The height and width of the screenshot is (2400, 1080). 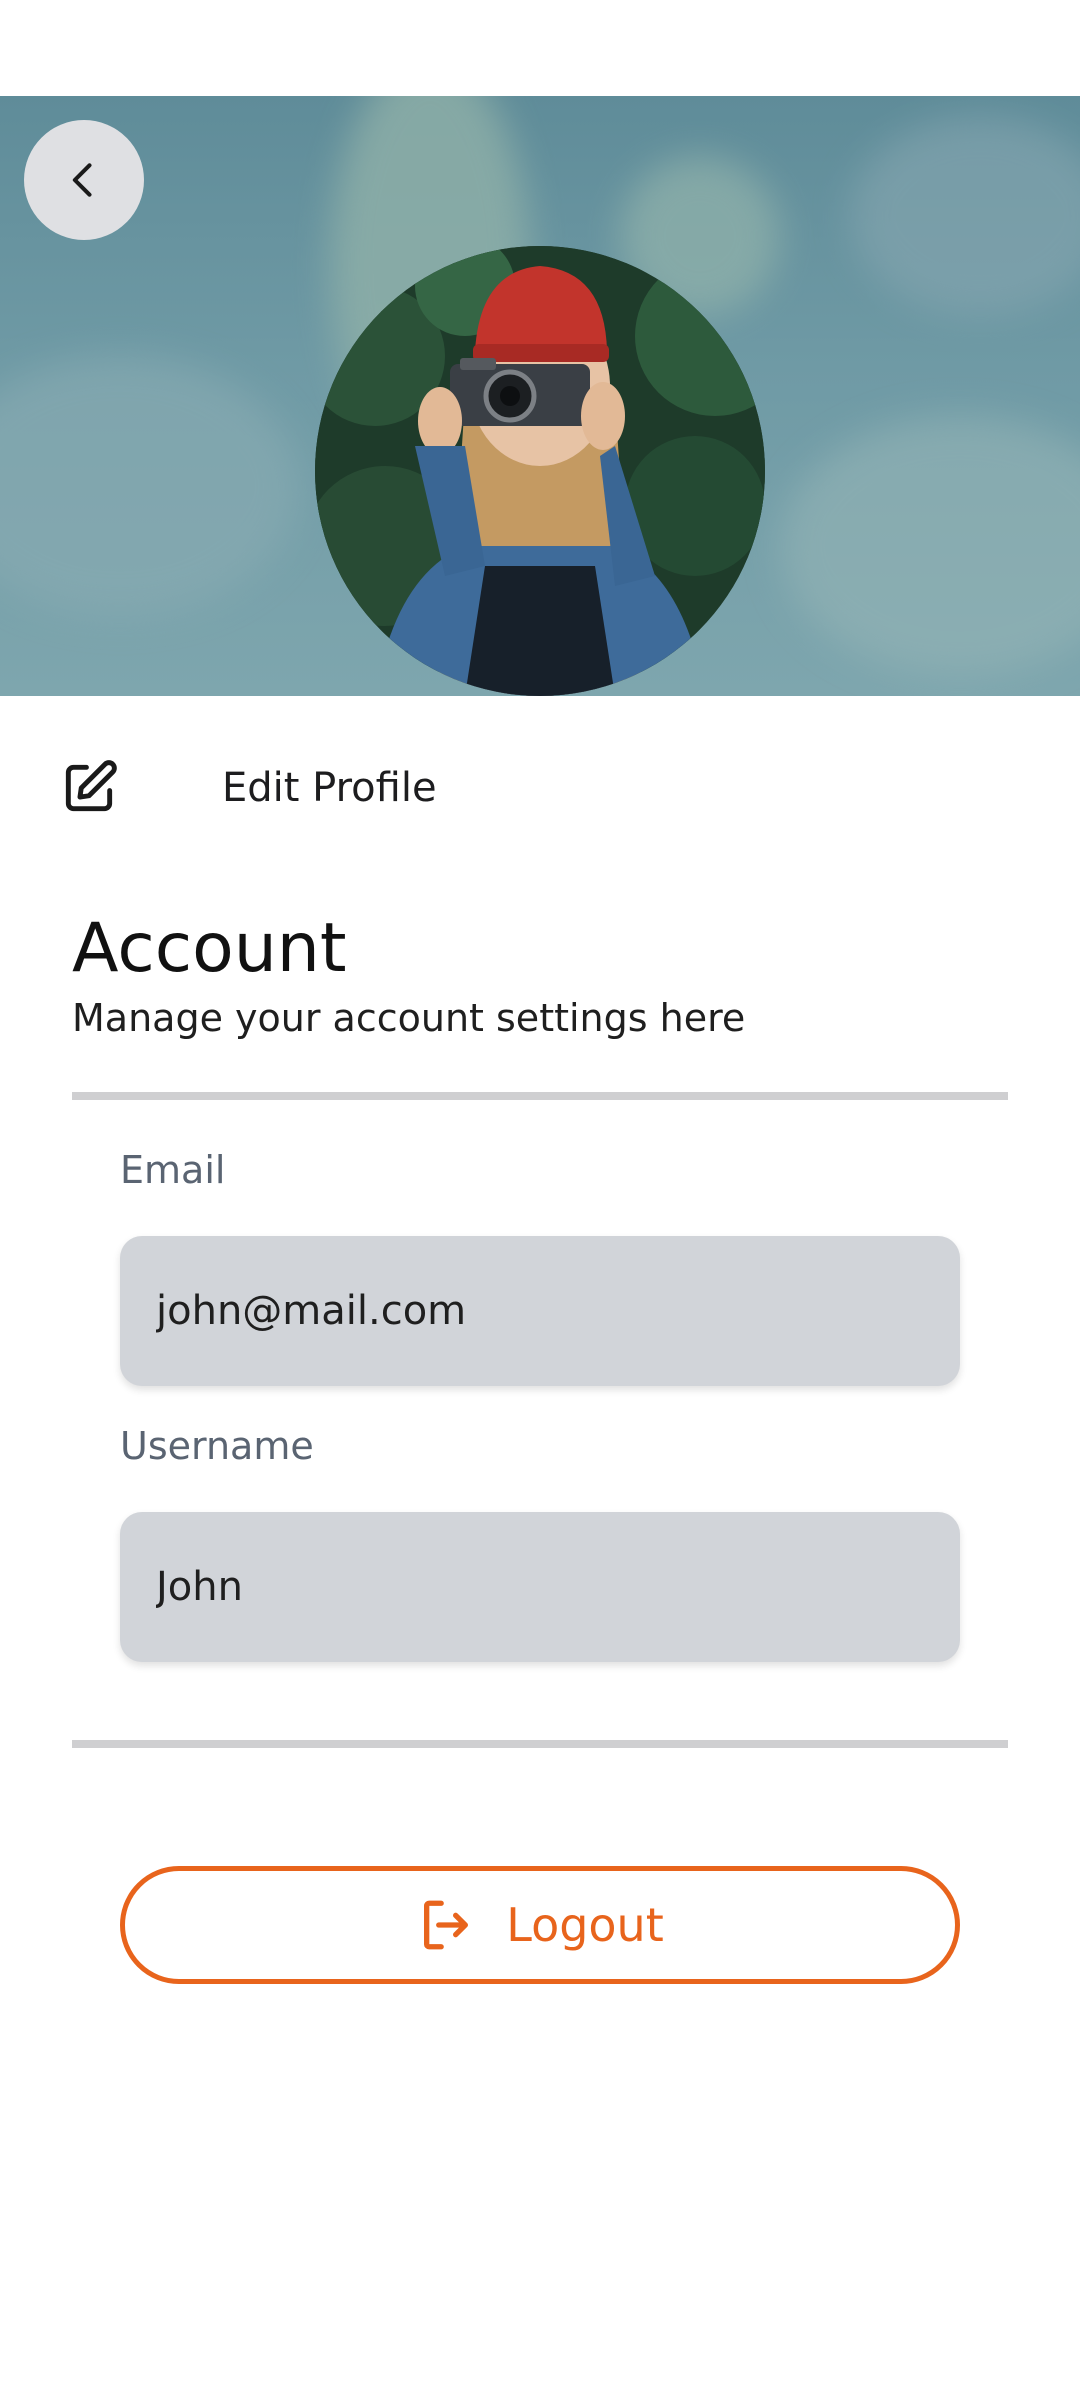 I want to click on account-subtitle: Manage your account settings here, so click(x=409, y=1018).